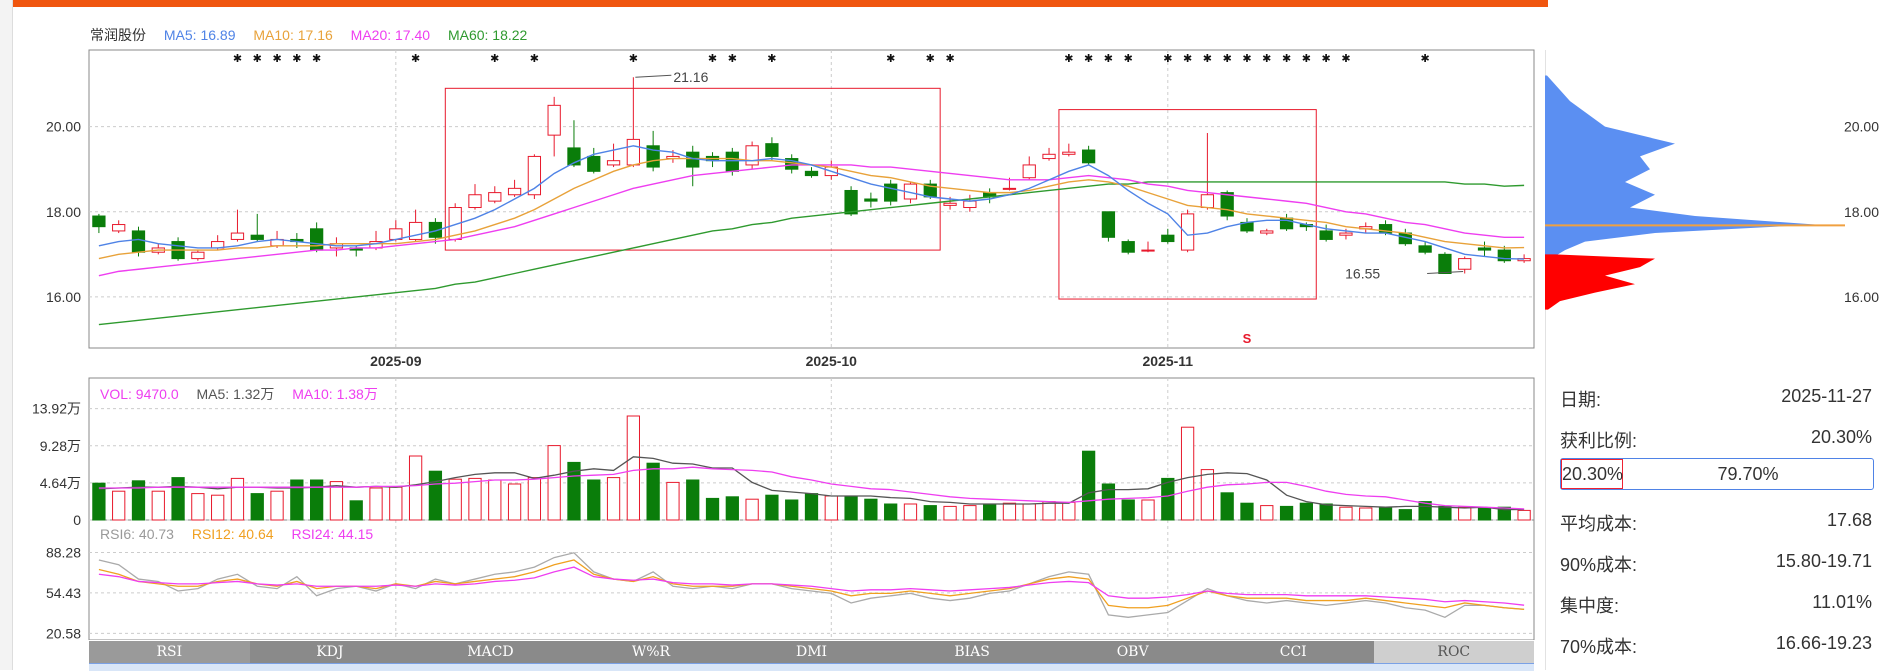 This screenshot has width=1889, height=671. What do you see at coordinates (332, 534) in the screenshot?
I see `legend-rsi24: RSI24: 44.15` at bounding box center [332, 534].